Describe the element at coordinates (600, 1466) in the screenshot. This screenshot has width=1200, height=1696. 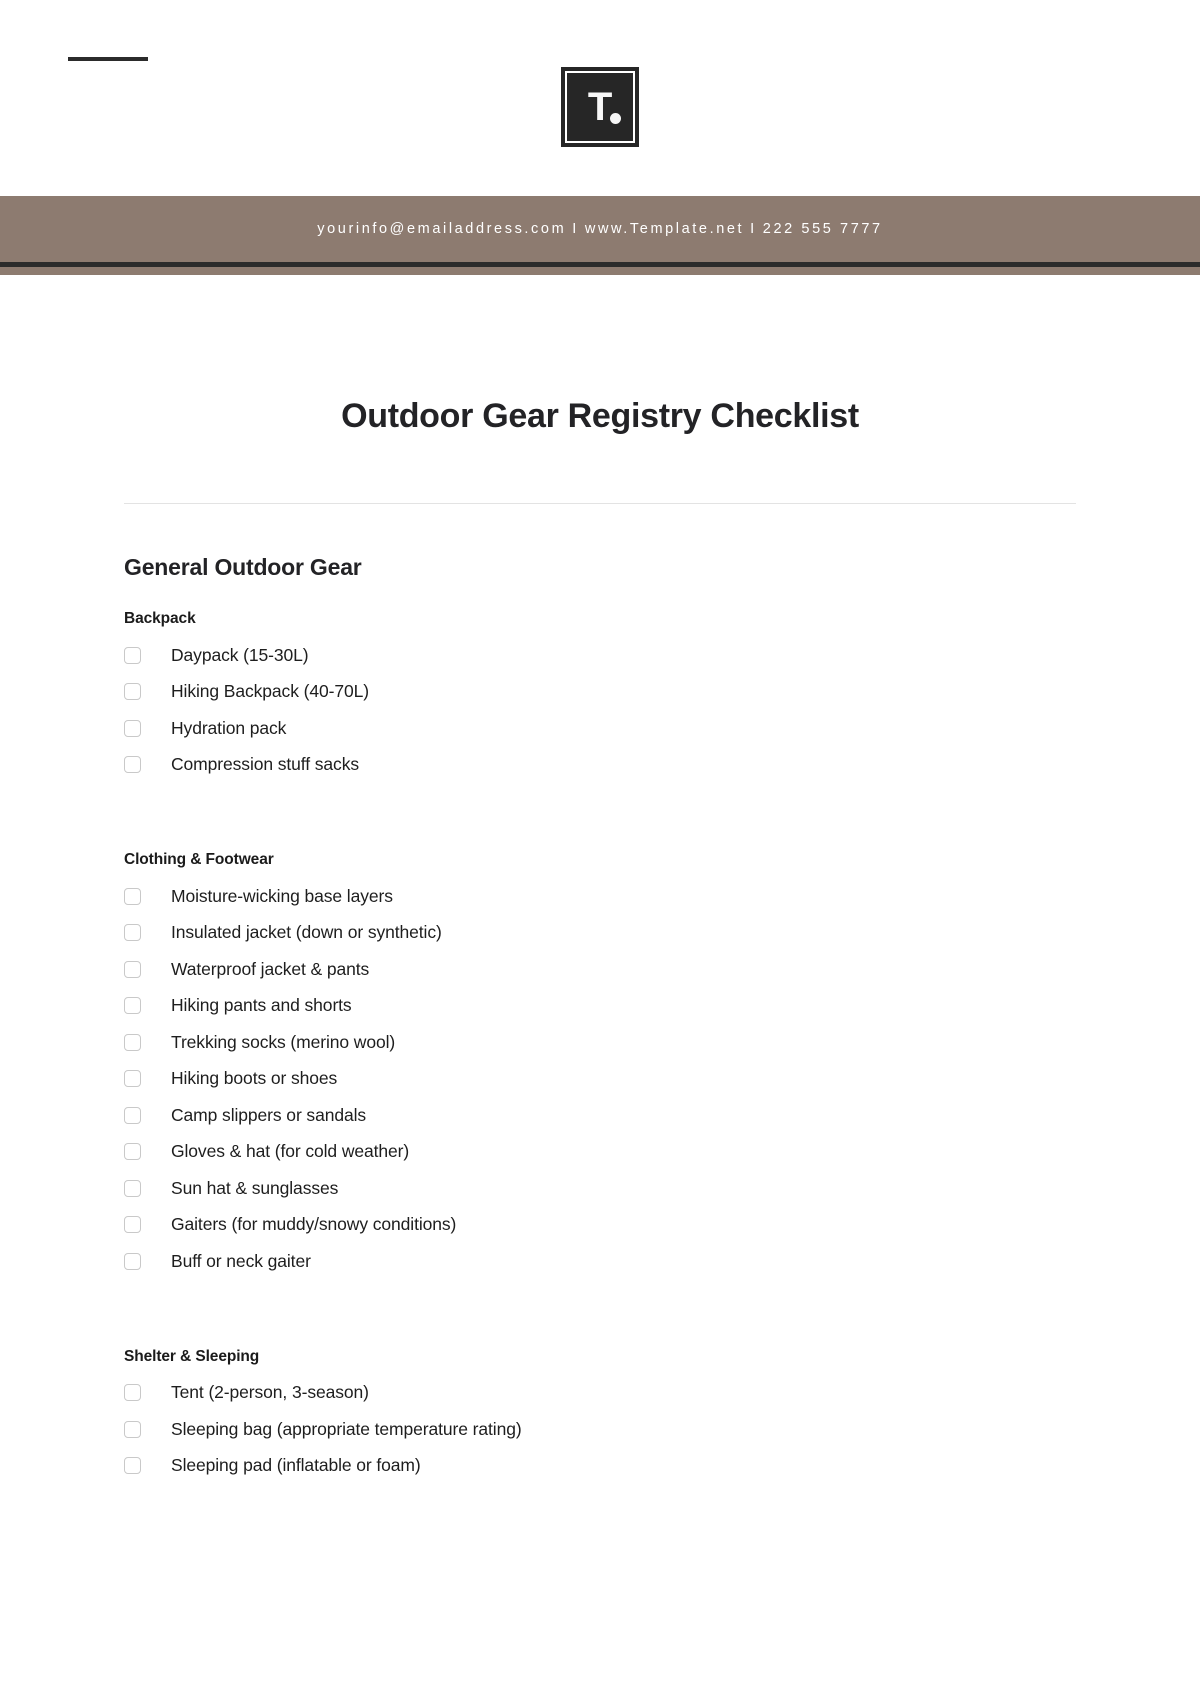
I see `checklist-row: Sleeping pad (inflatable or foam)` at that location.